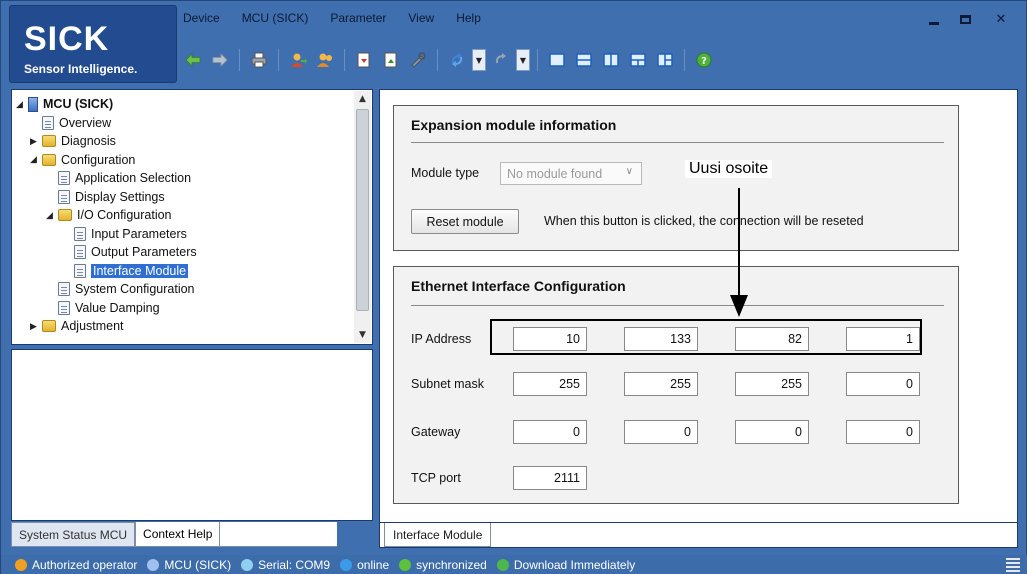 This screenshot has width=1027, height=574. I want to click on expansion-module-title: Expansion module information, so click(514, 125).